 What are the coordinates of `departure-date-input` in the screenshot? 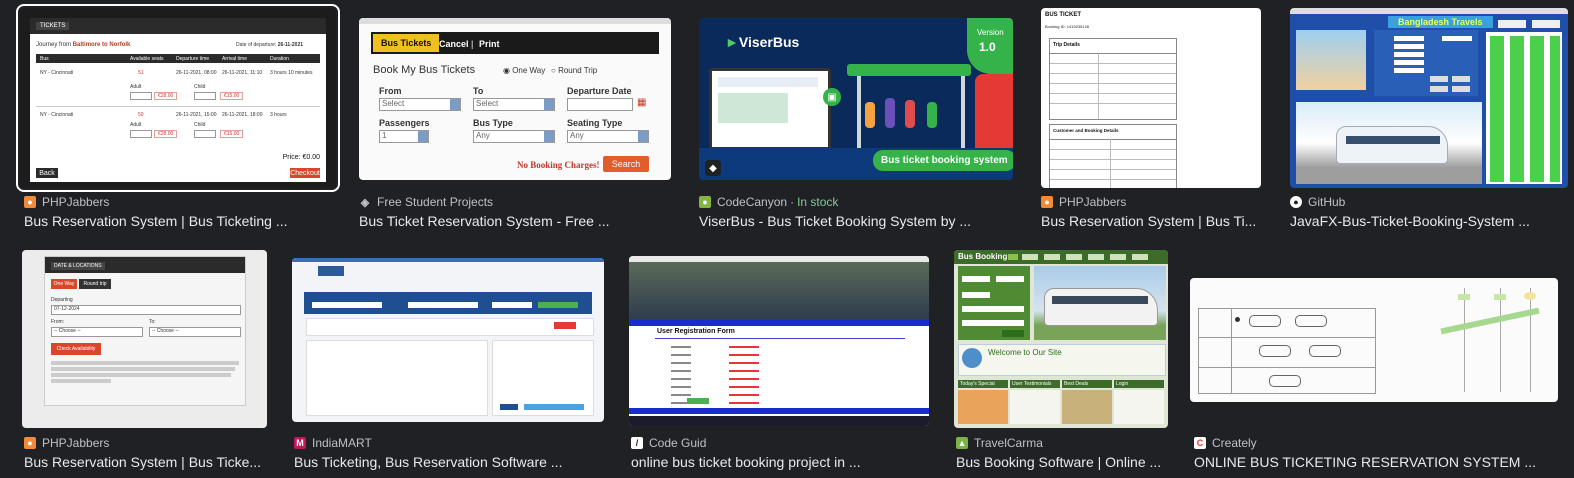 It's located at (600, 104).